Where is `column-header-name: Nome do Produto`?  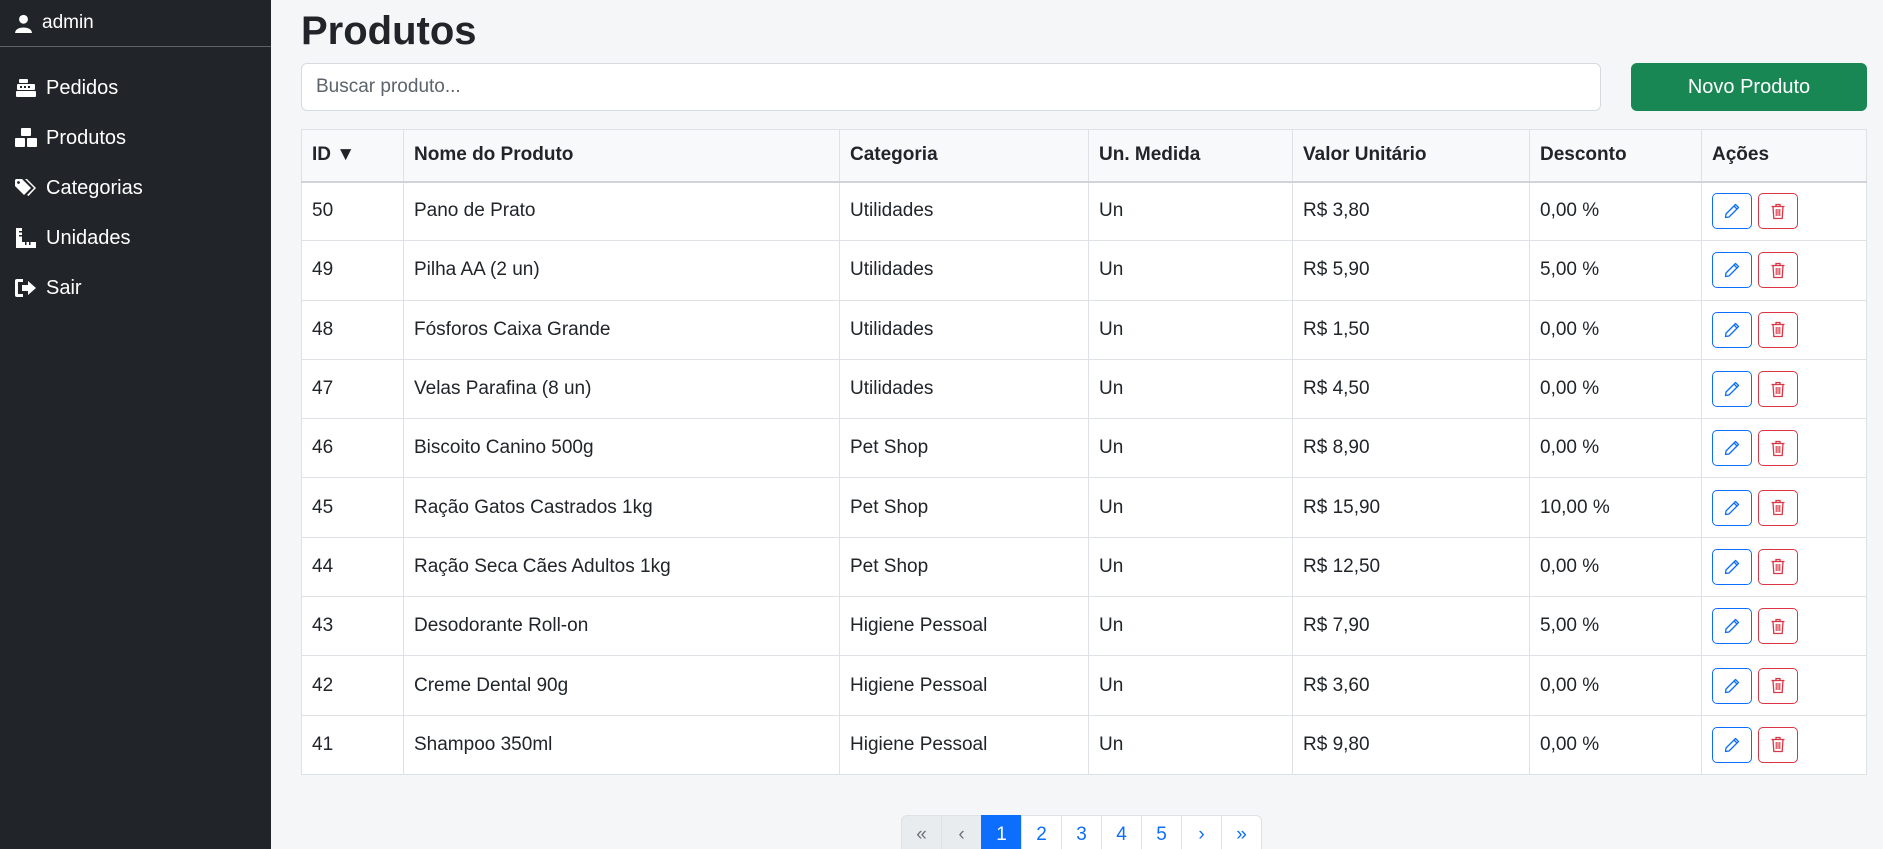
column-header-name: Nome do Produto is located at coordinates (621, 156).